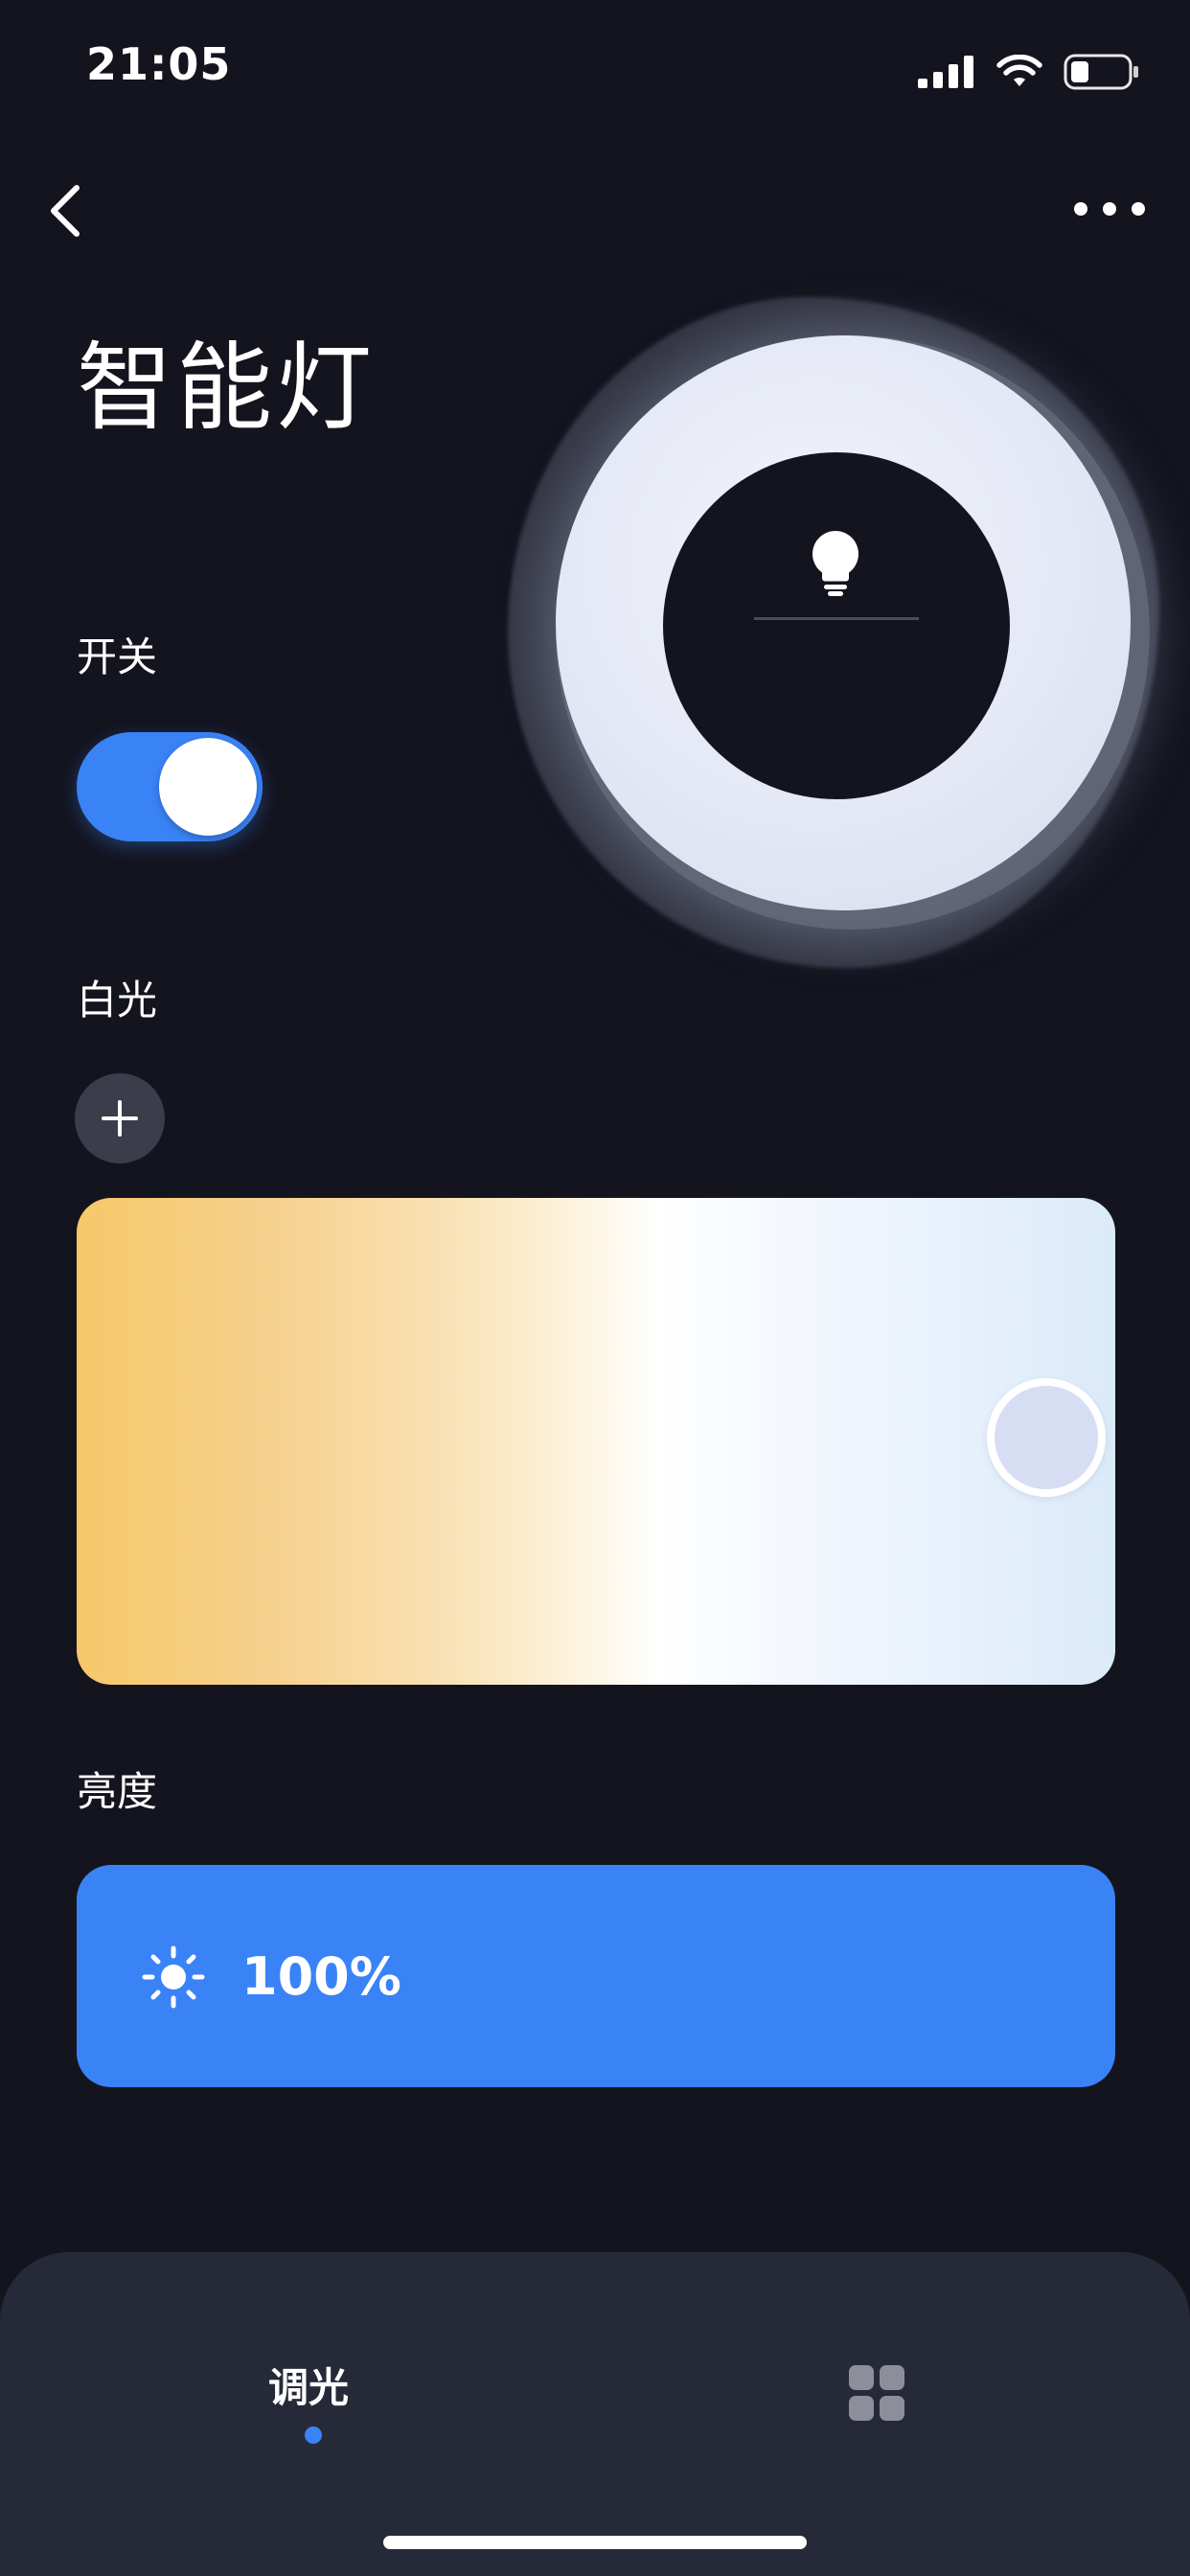  Describe the element at coordinates (159, 64) in the screenshot. I see `status-time: 21:05` at that location.